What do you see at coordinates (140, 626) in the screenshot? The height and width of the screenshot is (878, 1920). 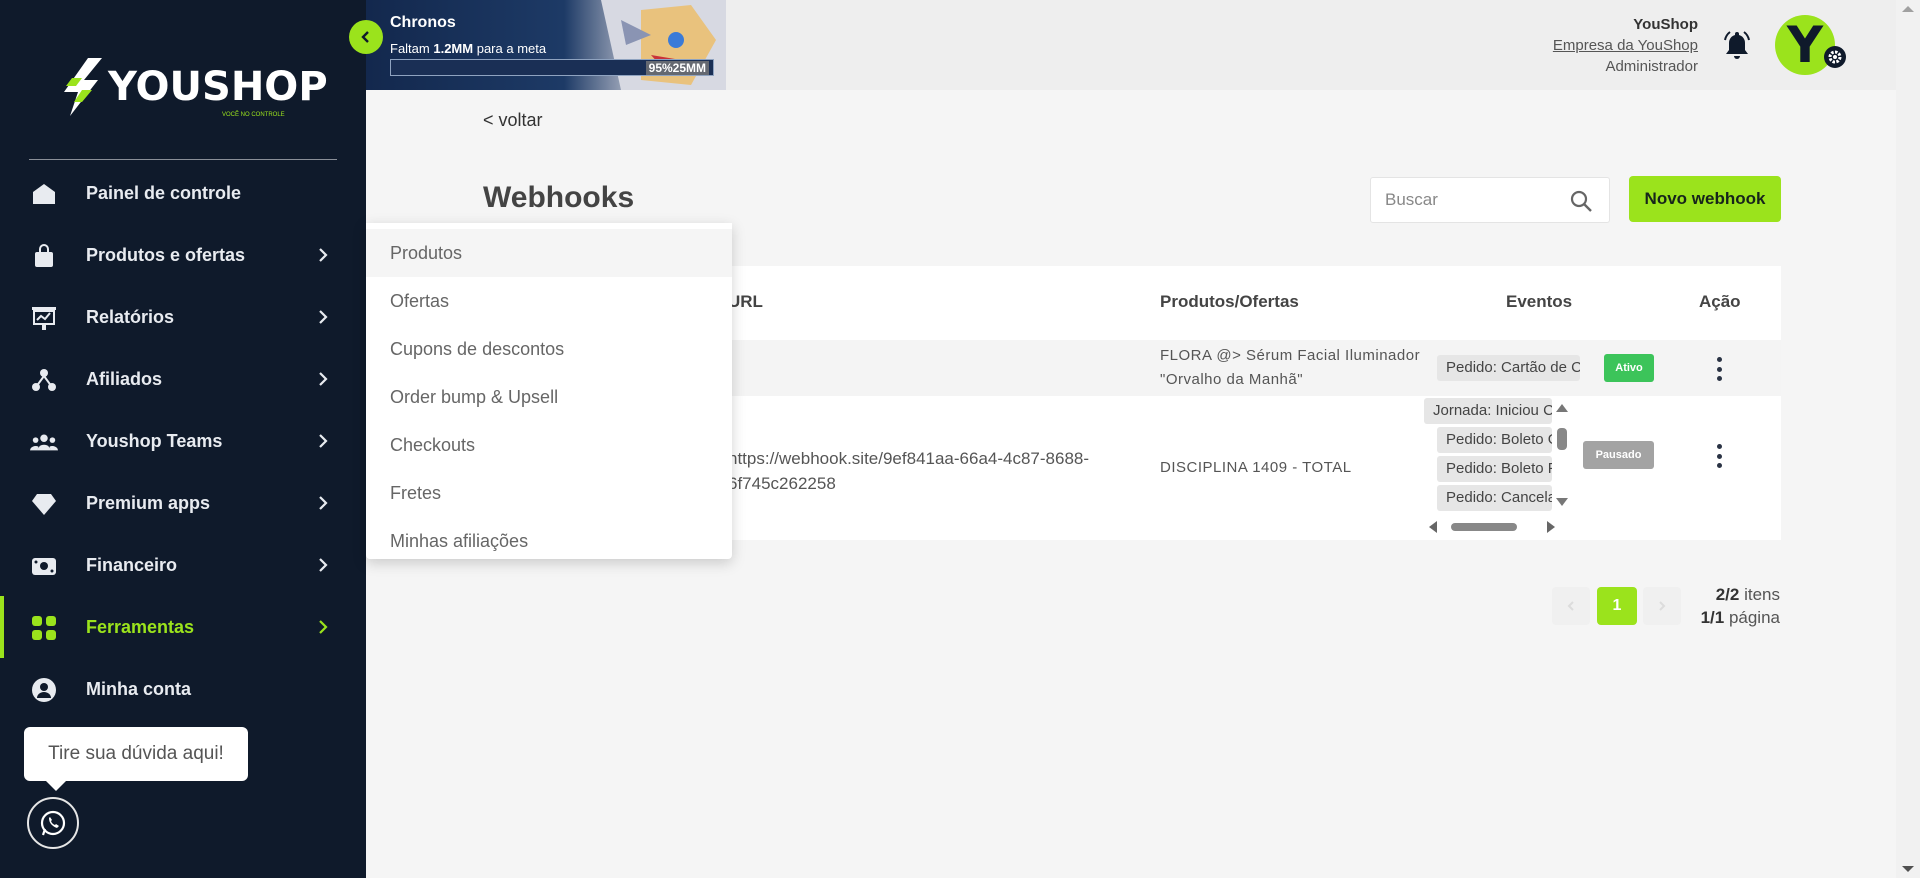 I see `sidebar-item-label: Ferramentas` at bounding box center [140, 626].